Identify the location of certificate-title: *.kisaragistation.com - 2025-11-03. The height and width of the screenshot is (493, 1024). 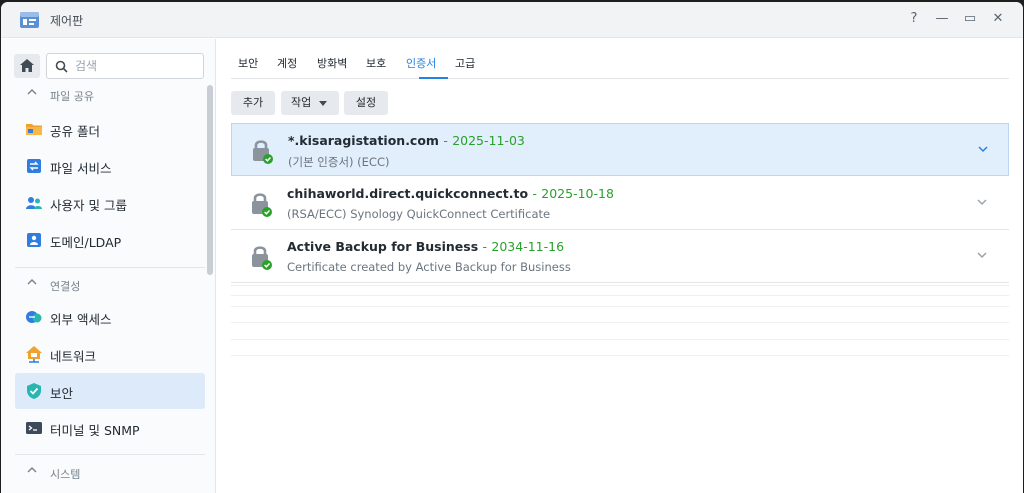
(406, 140).